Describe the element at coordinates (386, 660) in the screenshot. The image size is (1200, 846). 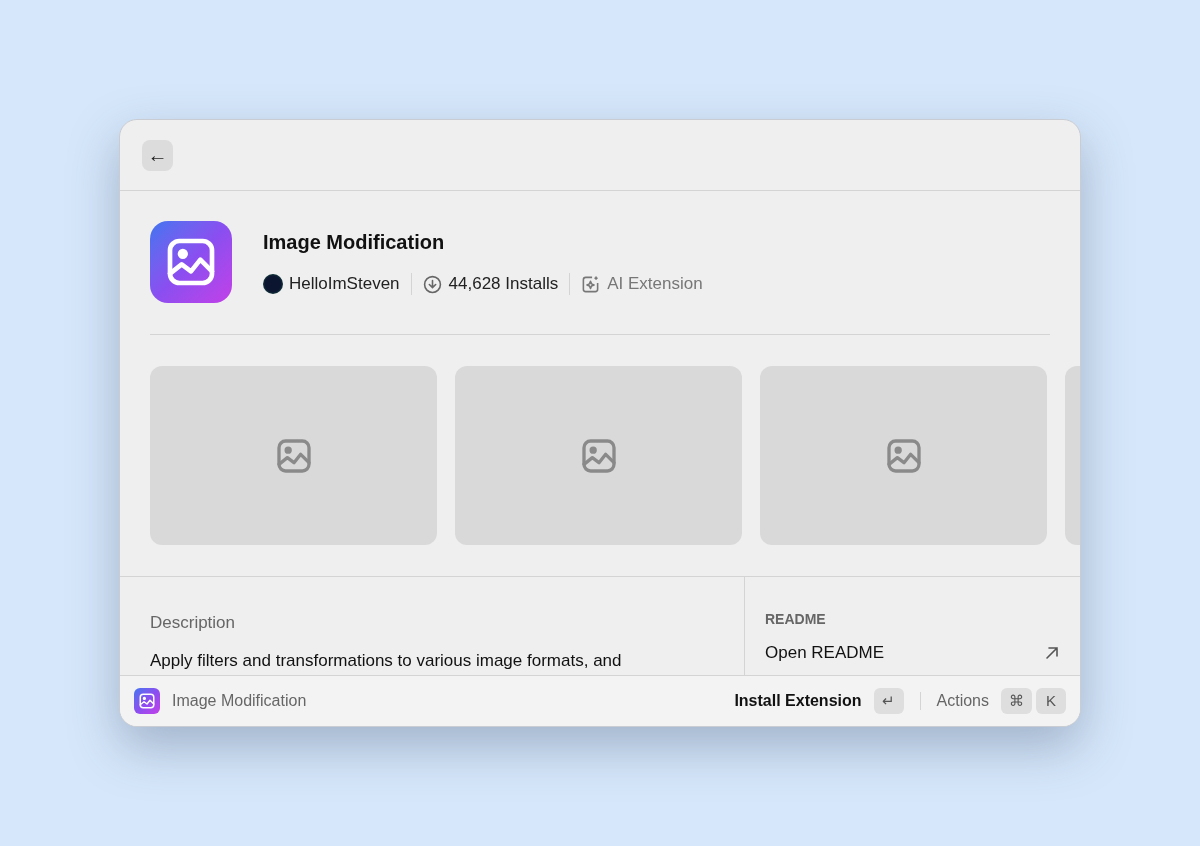
I see `description-text: Apply filters and transformations to various image formats, and` at that location.